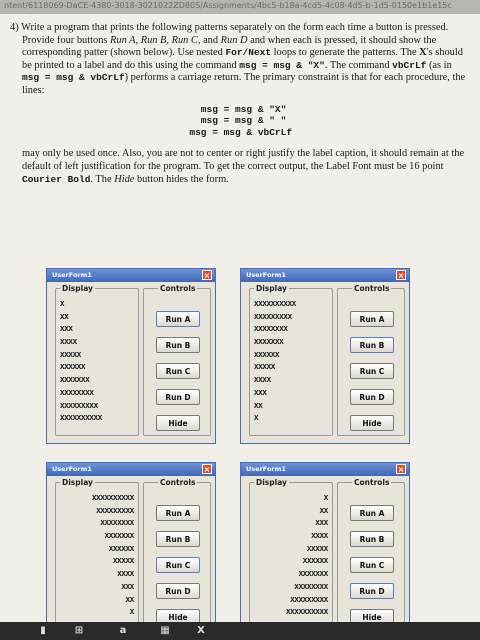 The width and height of the screenshot is (480, 640). Describe the element at coordinates (155, 40) in the screenshot. I see `text-run: Run A, Run B, Run C,` at that location.